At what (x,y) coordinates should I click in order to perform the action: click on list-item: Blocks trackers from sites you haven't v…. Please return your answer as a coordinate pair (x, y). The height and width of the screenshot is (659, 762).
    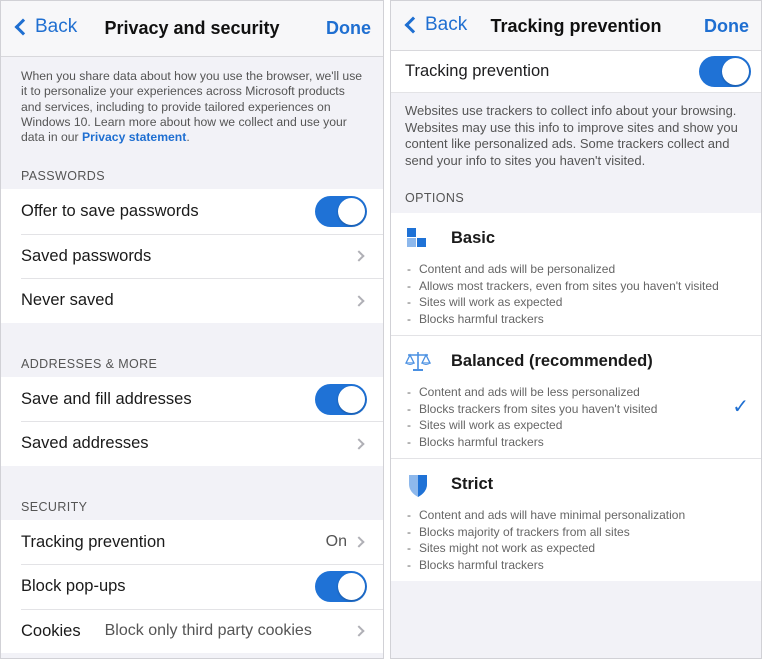
    Looking at the image, I should click on (576, 409).